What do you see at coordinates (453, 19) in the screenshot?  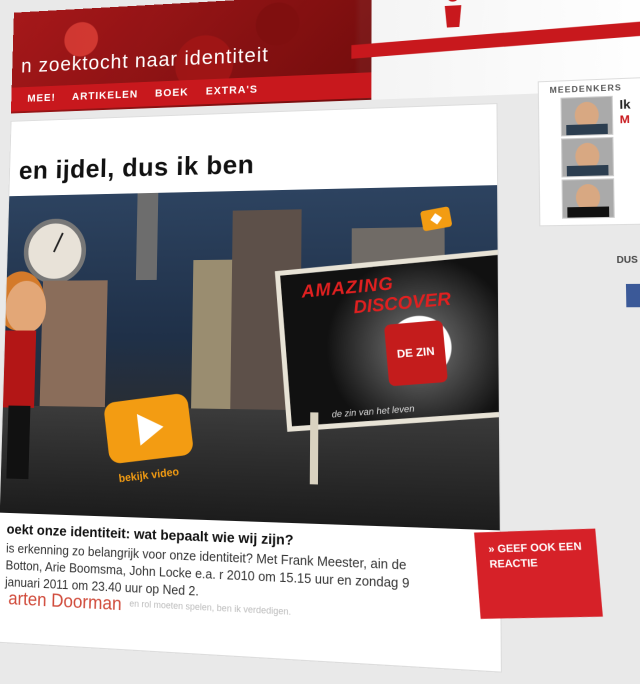 I see `figure-icon` at bounding box center [453, 19].